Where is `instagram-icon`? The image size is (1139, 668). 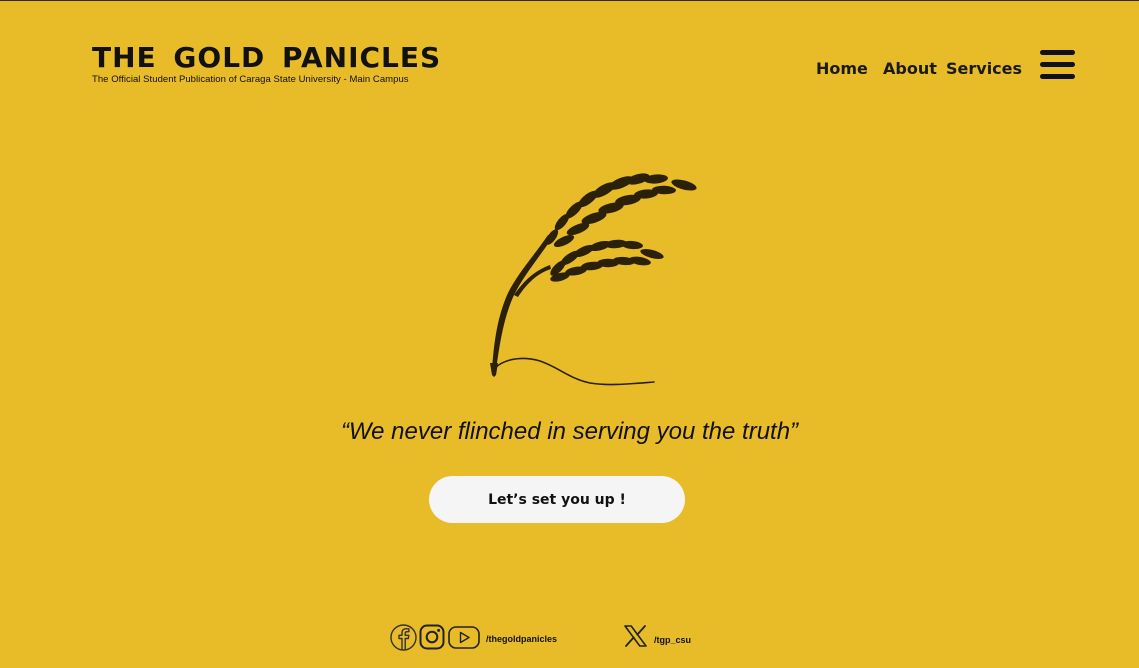 instagram-icon is located at coordinates (432, 637).